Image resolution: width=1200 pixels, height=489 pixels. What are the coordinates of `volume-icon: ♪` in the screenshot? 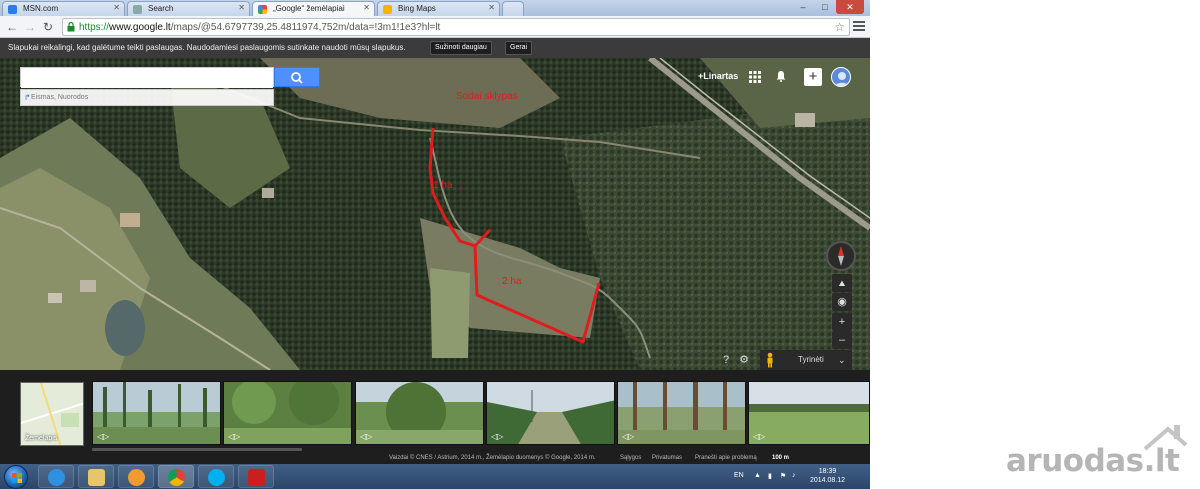 It's located at (794, 475).